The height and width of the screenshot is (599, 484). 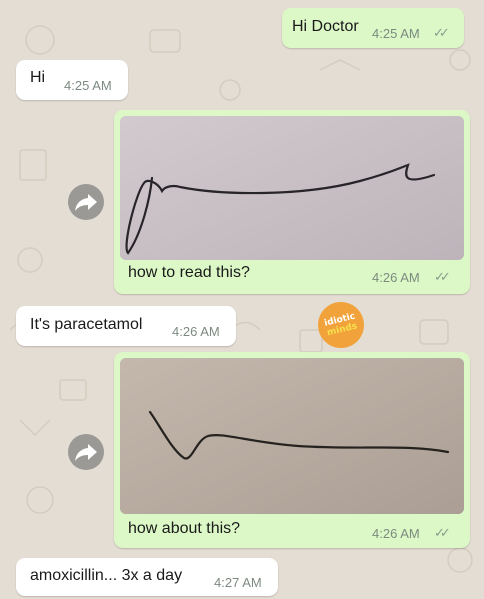 I want to click on message-text: amoxicillin... 3x a day, so click(x=106, y=575).